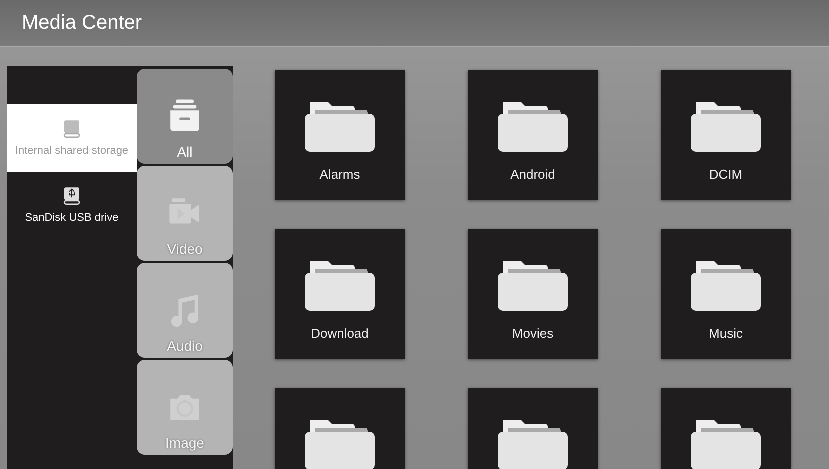  What do you see at coordinates (340, 333) in the screenshot?
I see `folder-name: Download` at bounding box center [340, 333].